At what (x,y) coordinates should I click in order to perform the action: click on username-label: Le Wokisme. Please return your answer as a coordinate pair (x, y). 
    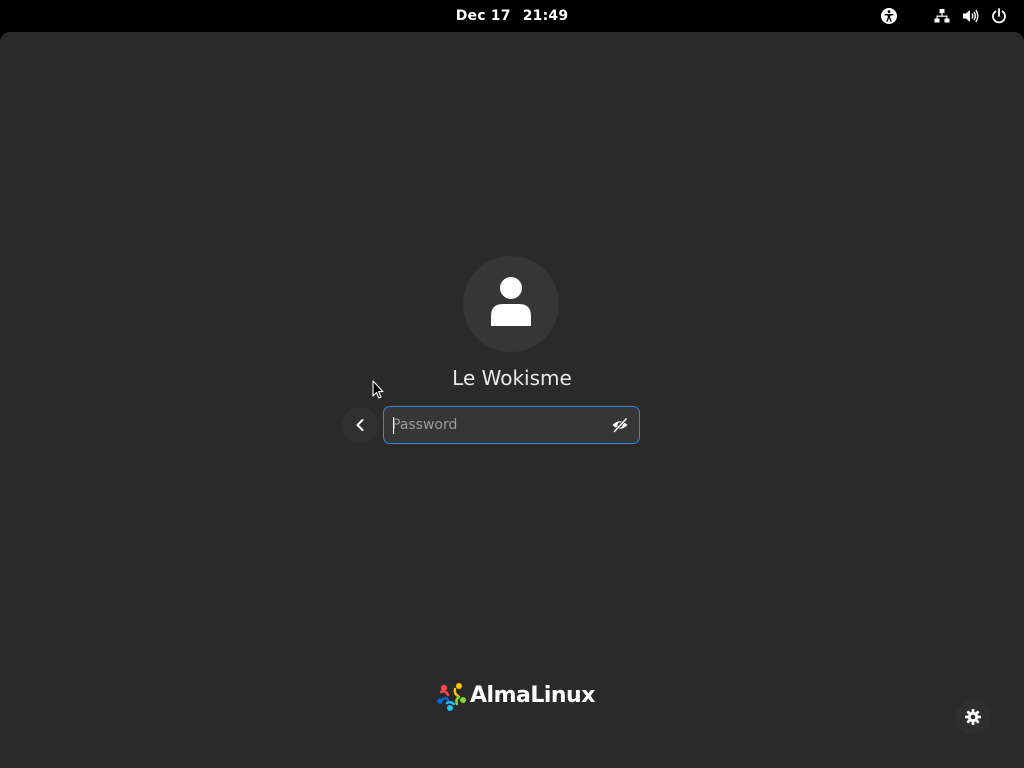
    Looking at the image, I should click on (512, 378).